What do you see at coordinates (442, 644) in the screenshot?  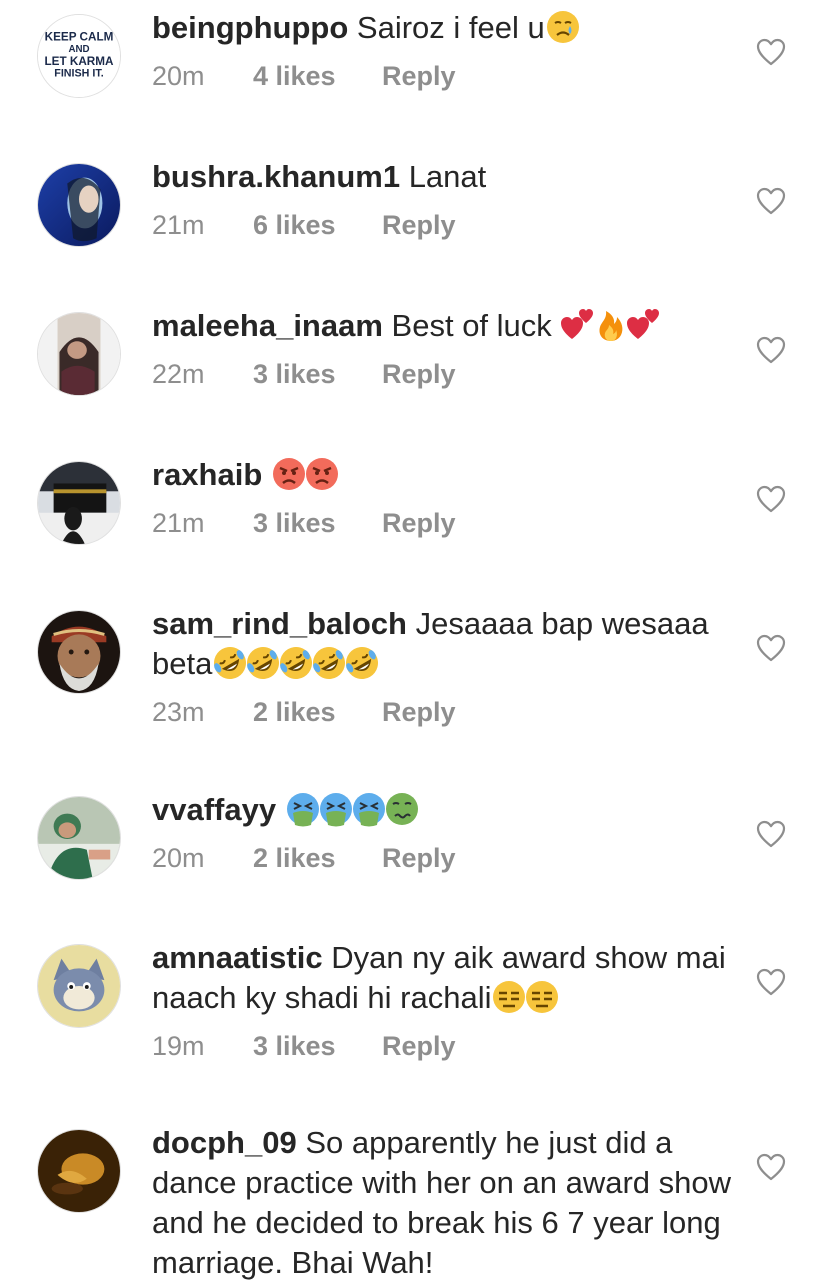 I see `comment-text: sam_rind_baloch Jesaaaa bap wesaaa beta` at bounding box center [442, 644].